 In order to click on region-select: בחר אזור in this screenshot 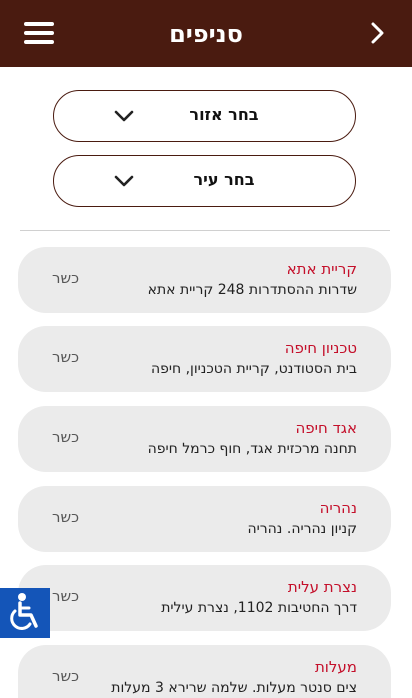, I will do `click(204, 116)`.